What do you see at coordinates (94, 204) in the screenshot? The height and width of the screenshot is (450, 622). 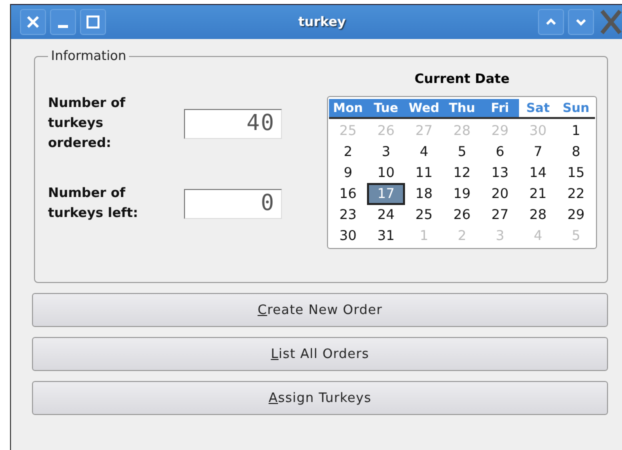 I see `field-label: Number of turkeys left:` at bounding box center [94, 204].